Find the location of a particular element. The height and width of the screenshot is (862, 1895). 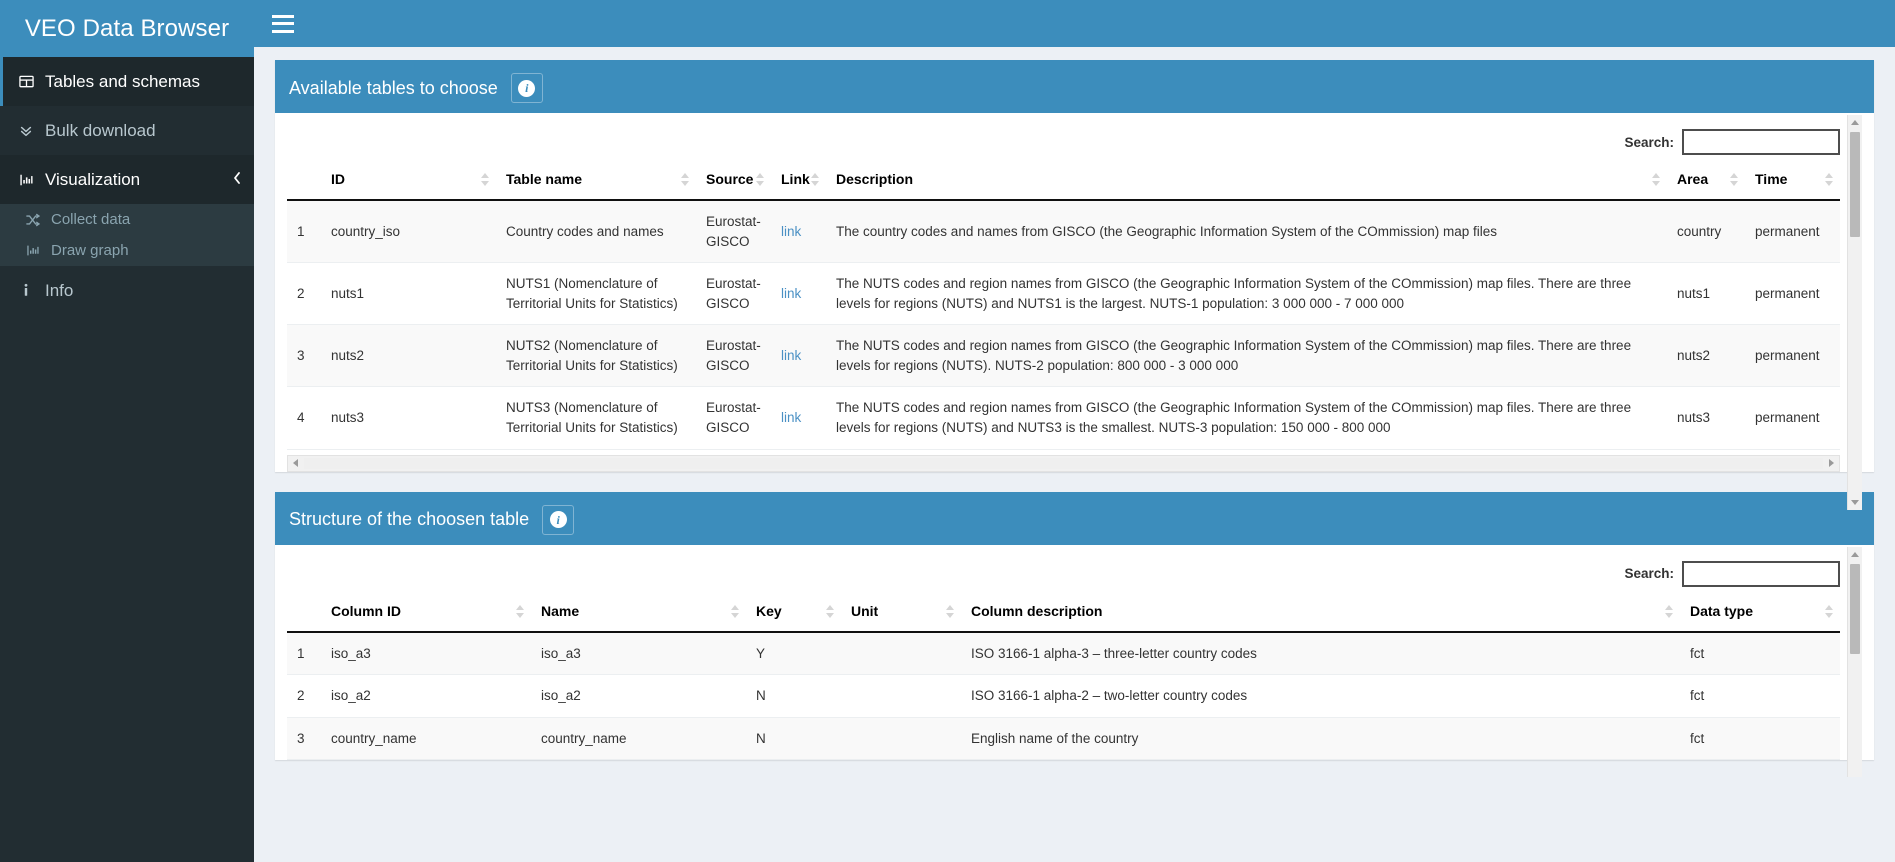

scroll-right-arrow-icon is located at coordinates (1831, 463).